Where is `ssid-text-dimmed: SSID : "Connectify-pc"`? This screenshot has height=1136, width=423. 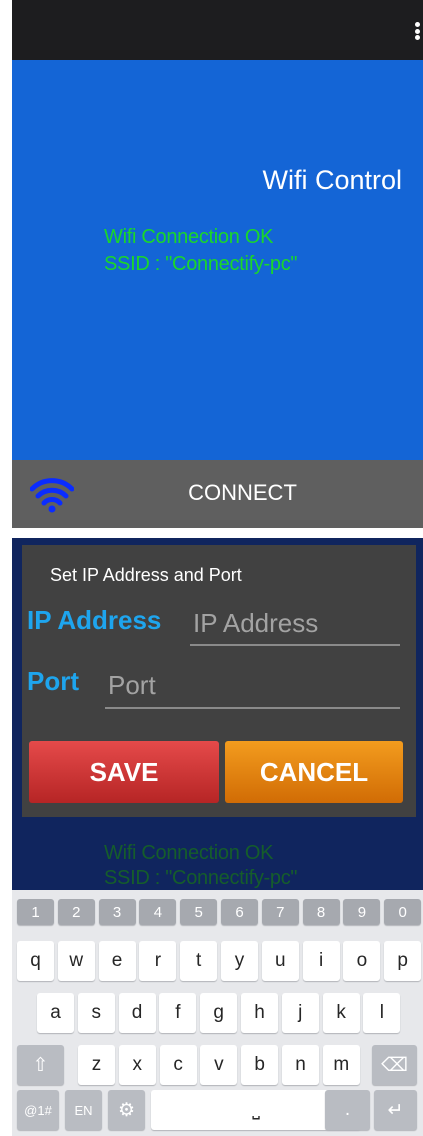 ssid-text-dimmed: SSID : "Connectify-pc" is located at coordinates (201, 878).